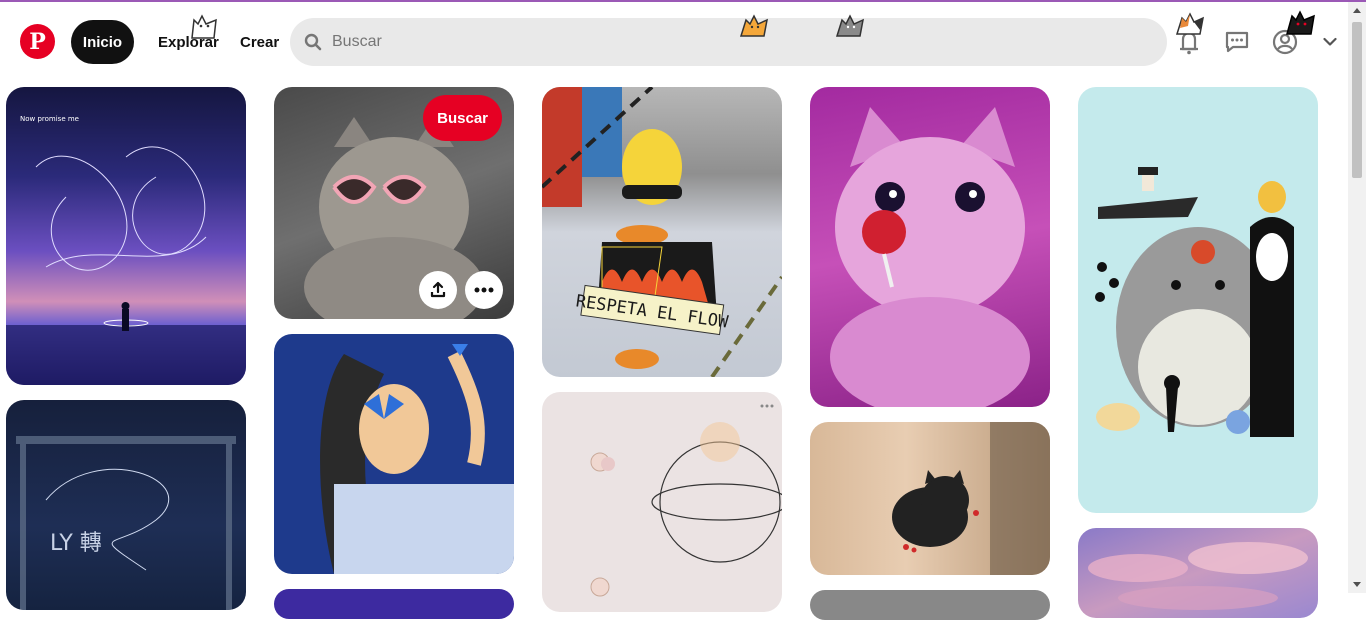 This screenshot has height=620, width=1366. I want to click on upload-icon, so click(438, 289).